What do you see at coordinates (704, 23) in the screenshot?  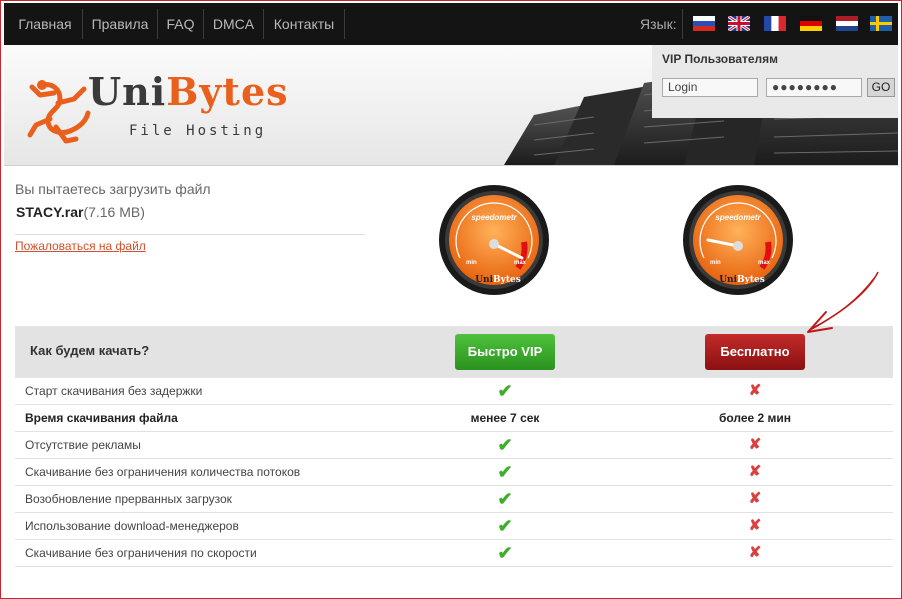 I see `russian-flag-icon` at bounding box center [704, 23].